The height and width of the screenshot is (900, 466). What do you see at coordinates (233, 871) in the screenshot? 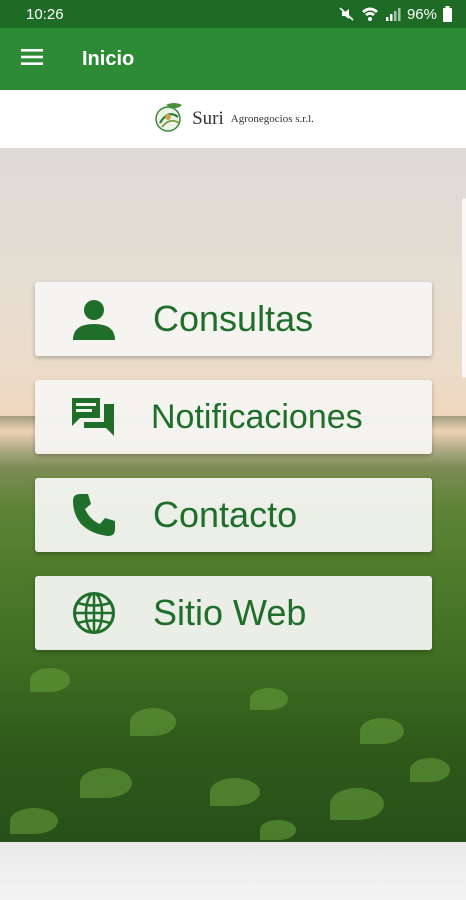
I see `bottom-footer` at bounding box center [233, 871].